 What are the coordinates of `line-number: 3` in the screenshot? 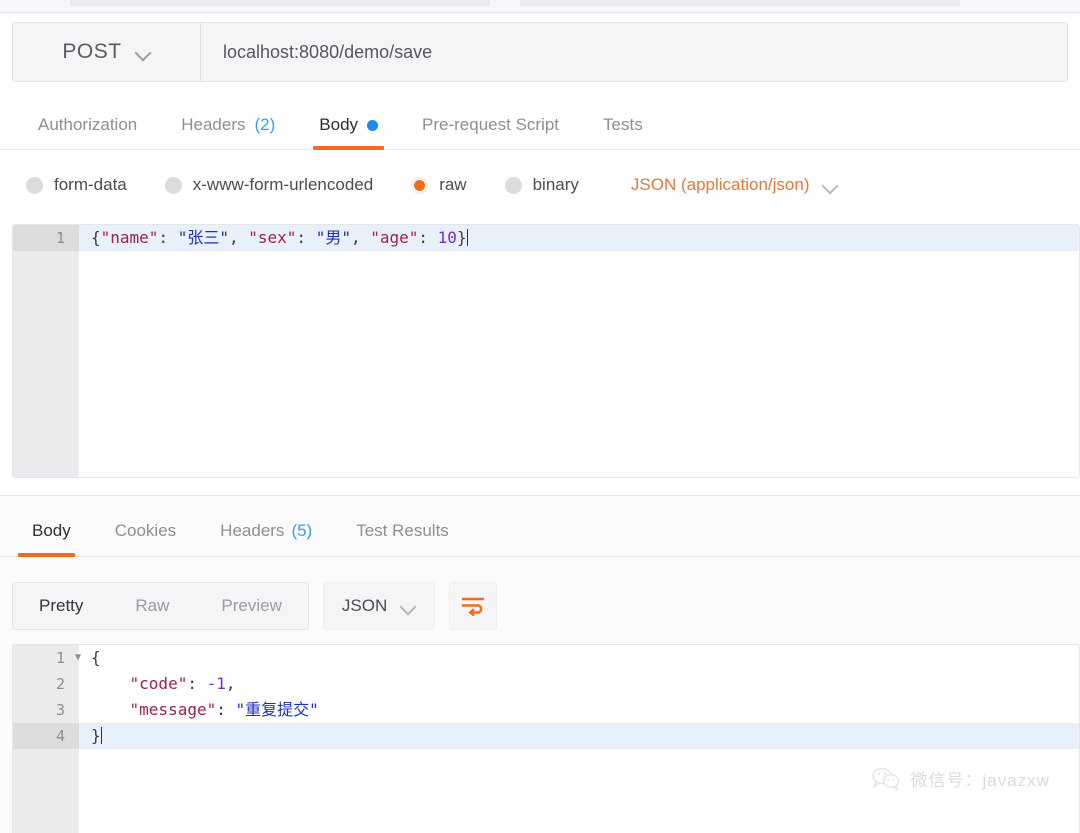 It's located at (60, 710).